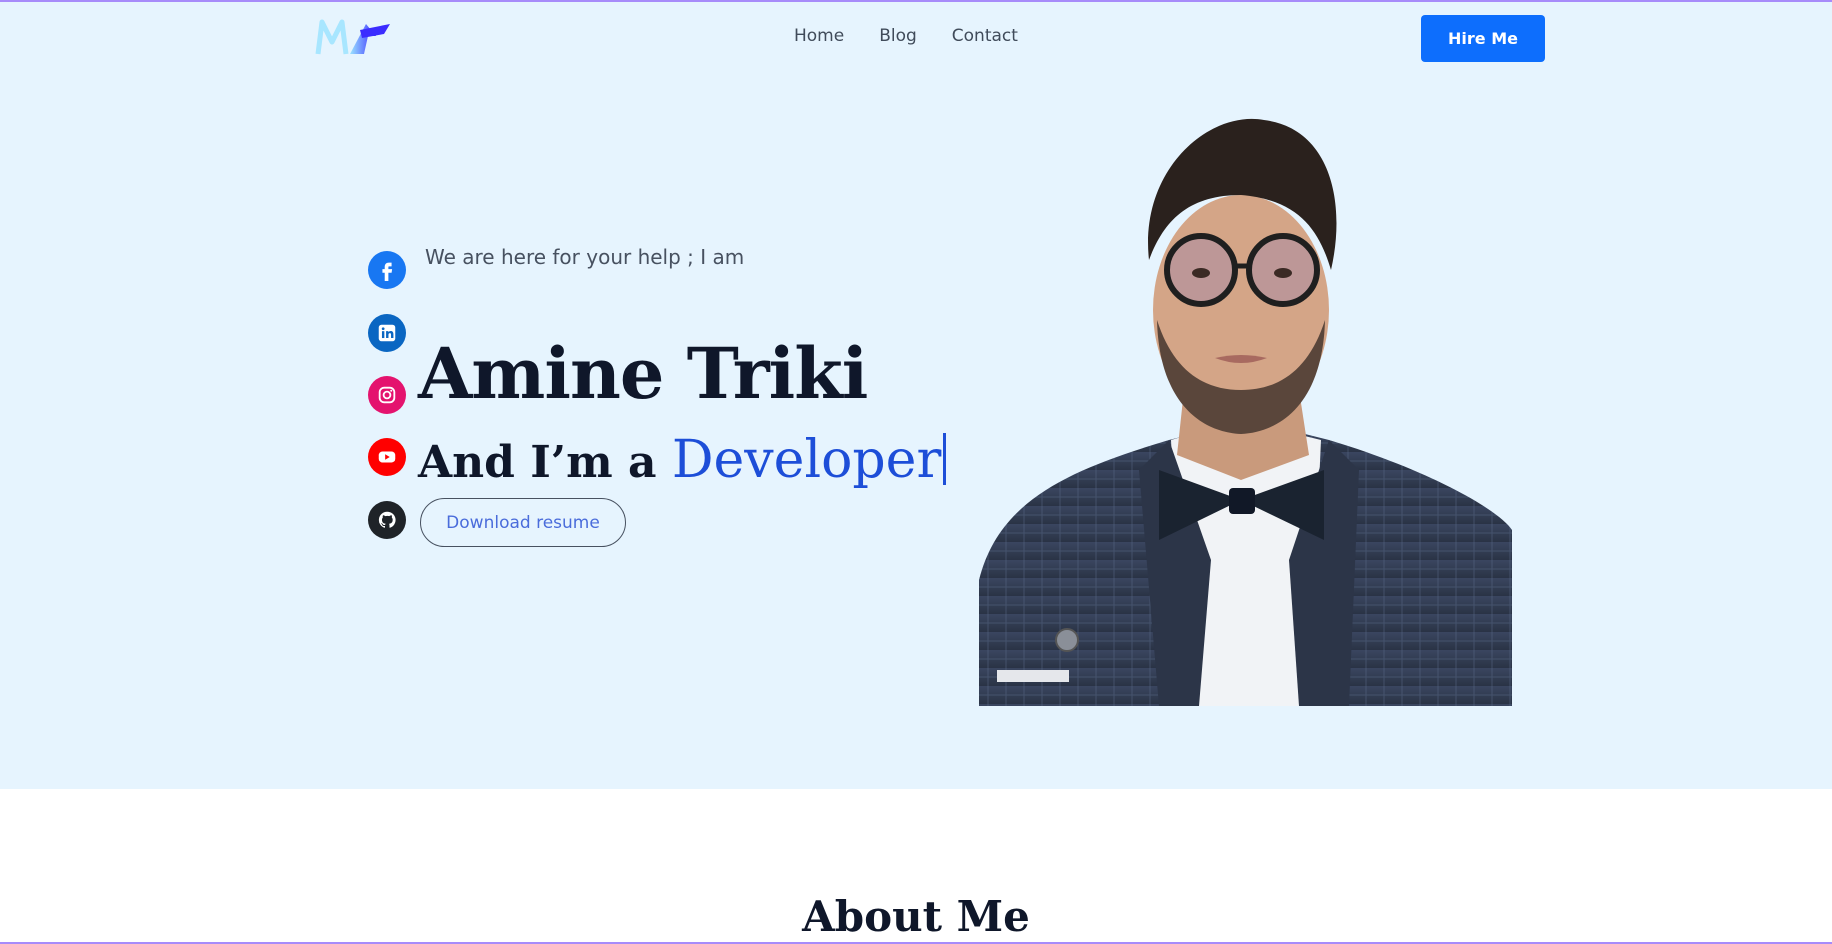 This screenshot has width=1832, height=944. I want to click on nav-blog-link: Blog, so click(898, 36).